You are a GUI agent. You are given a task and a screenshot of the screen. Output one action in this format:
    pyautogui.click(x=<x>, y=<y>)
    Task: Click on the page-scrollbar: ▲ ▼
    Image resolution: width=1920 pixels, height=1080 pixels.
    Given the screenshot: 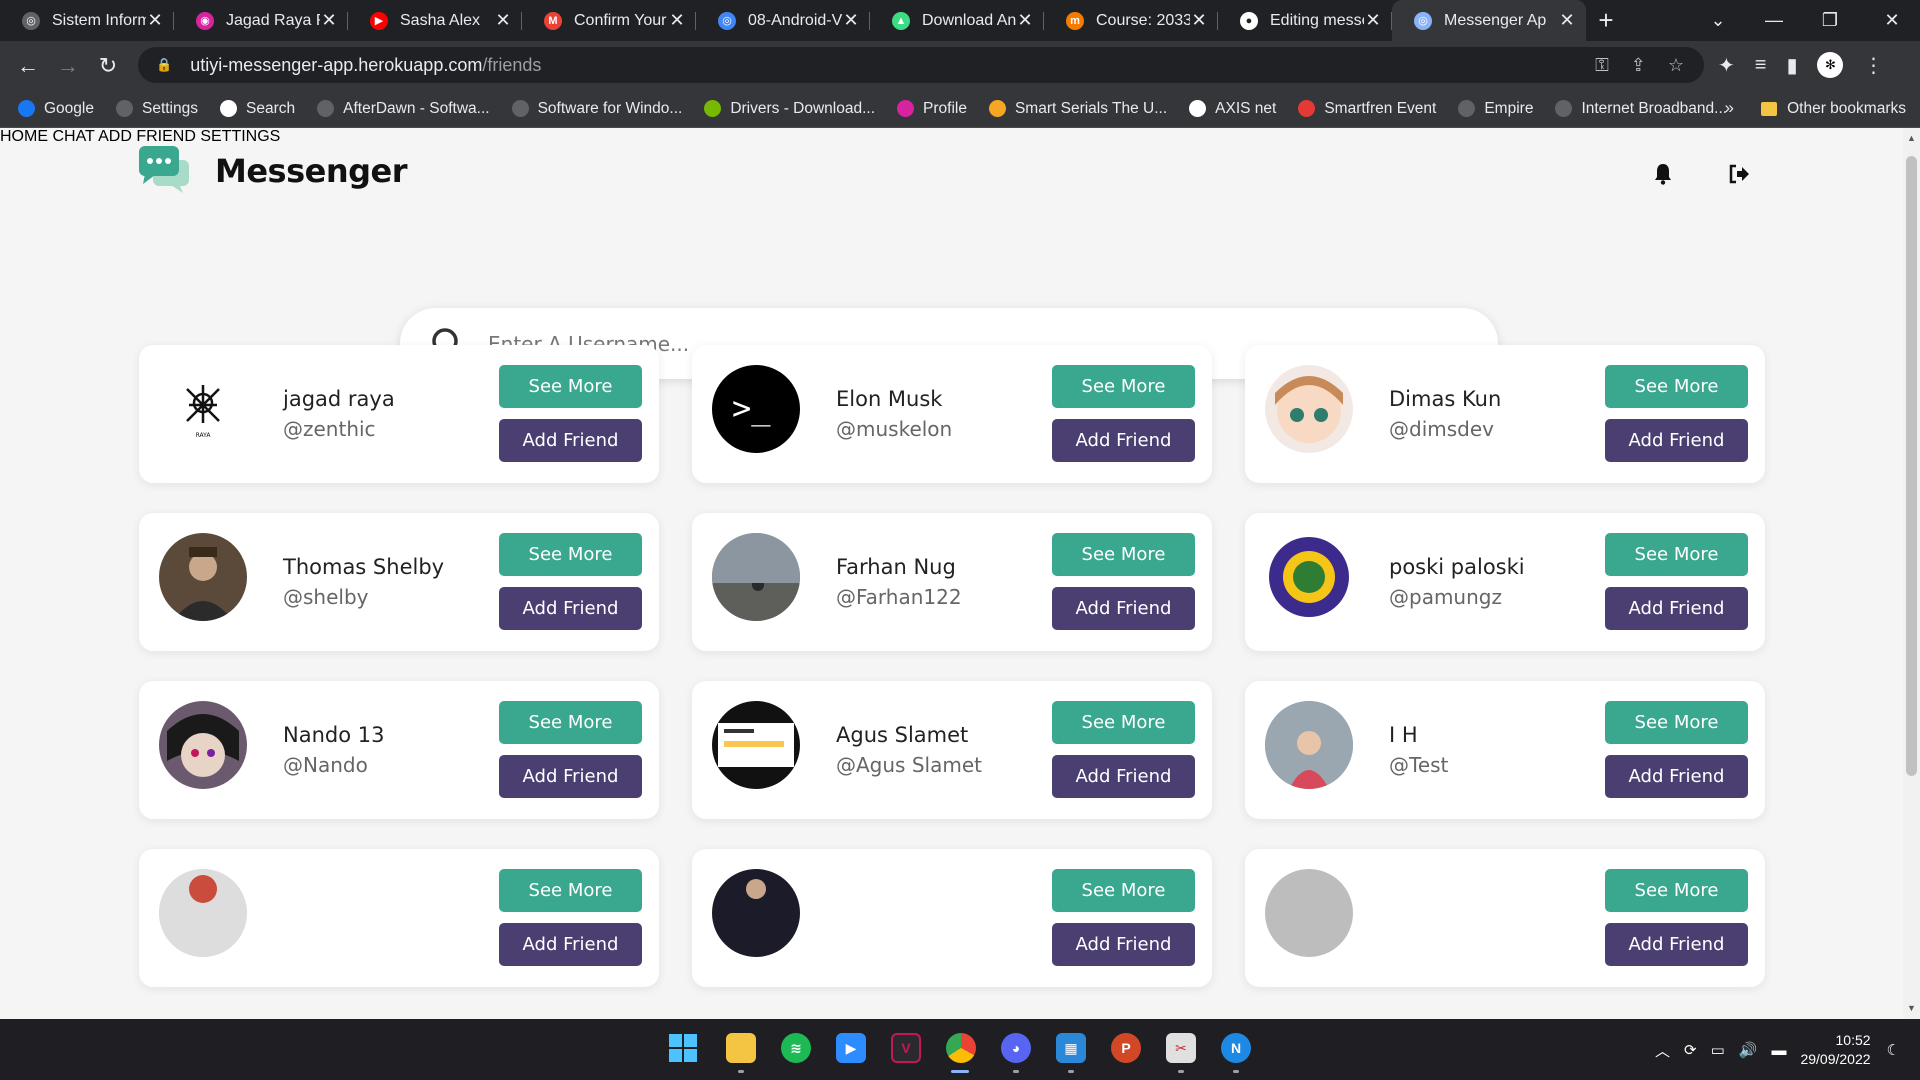 What is the action you would take?
    pyautogui.click(x=1911, y=573)
    